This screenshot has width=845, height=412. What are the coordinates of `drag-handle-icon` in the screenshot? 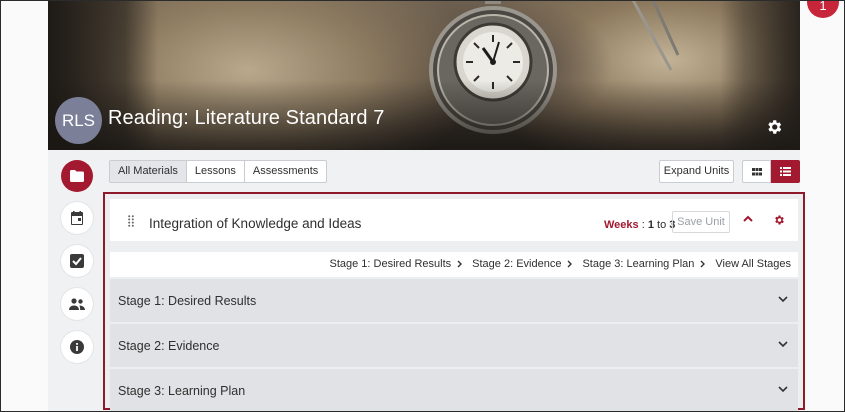 It's located at (131, 221).